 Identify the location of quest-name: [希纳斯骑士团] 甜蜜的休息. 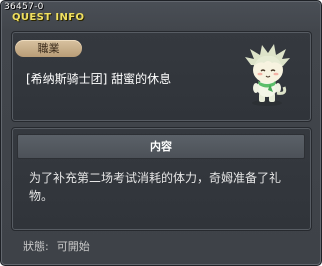
(99, 79).